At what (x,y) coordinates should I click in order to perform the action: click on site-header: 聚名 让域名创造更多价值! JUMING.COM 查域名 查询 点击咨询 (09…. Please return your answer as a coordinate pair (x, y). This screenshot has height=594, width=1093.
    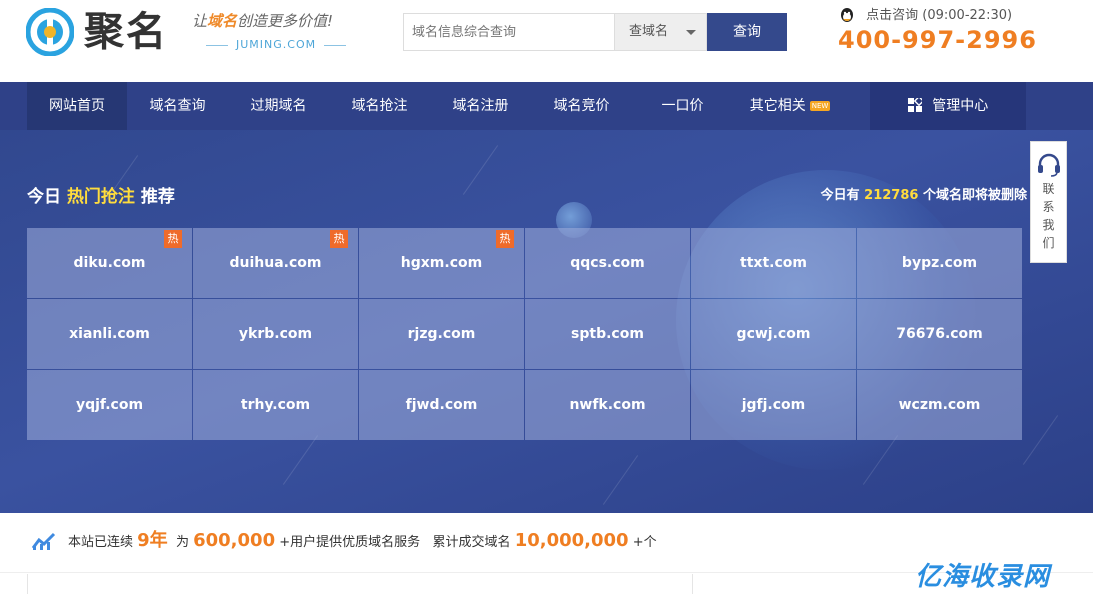
    Looking at the image, I should click on (546, 41).